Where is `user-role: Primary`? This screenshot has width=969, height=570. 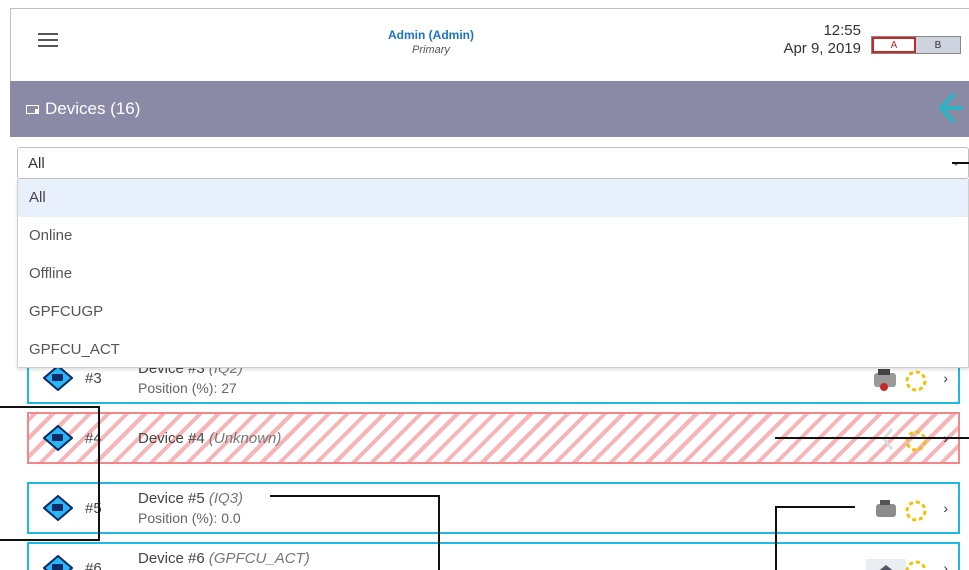
user-role: Primary is located at coordinates (431, 50).